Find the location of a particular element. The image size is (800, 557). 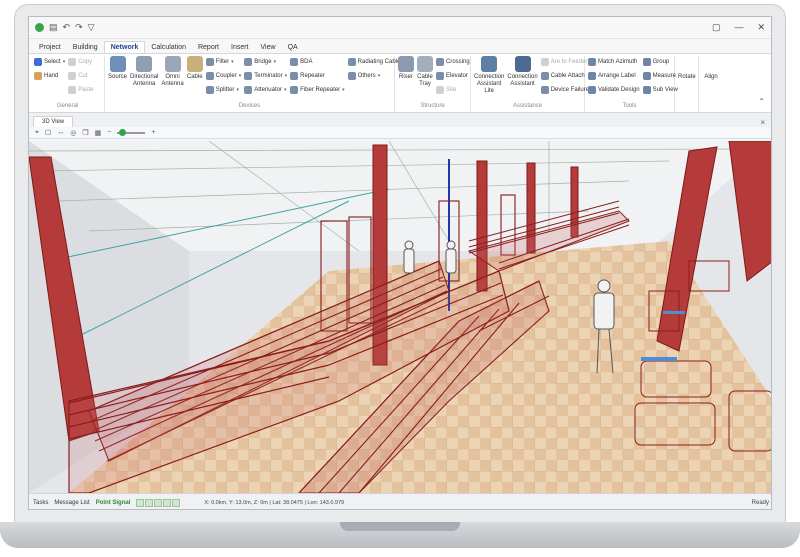

group-align: Align is located at coordinates (711, 84).